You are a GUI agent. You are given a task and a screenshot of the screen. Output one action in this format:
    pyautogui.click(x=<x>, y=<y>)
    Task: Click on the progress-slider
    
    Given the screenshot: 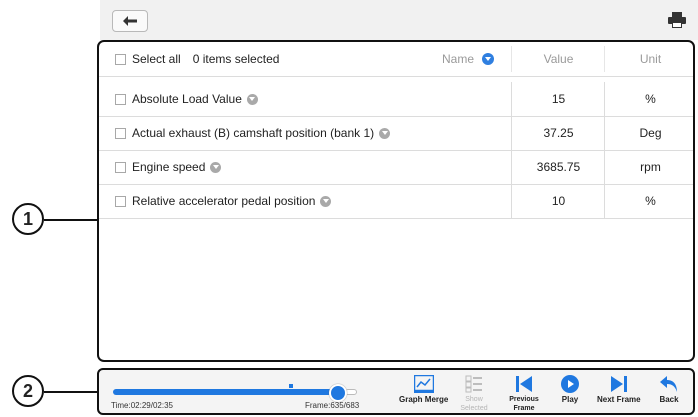 What is the action you would take?
    pyautogui.click(x=235, y=392)
    